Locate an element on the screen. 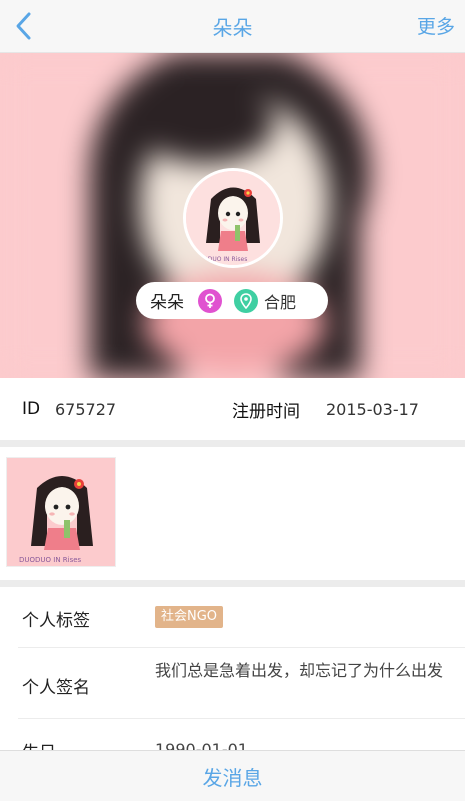 This screenshot has height=801, width=465. photo-illustration: DUODUO IN Rises is located at coordinates (61, 512).